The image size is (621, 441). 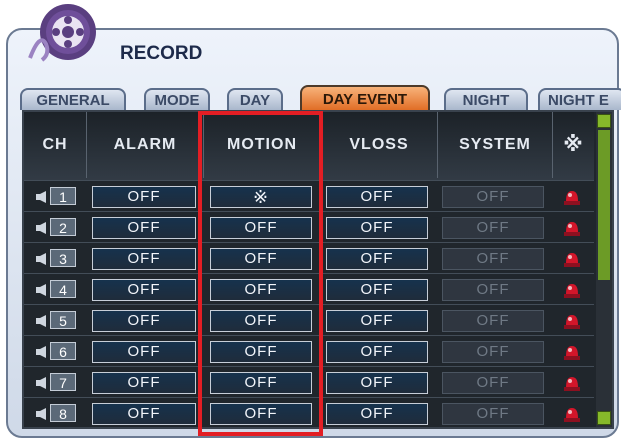 I want to click on channel-number: 4, so click(x=63, y=289).